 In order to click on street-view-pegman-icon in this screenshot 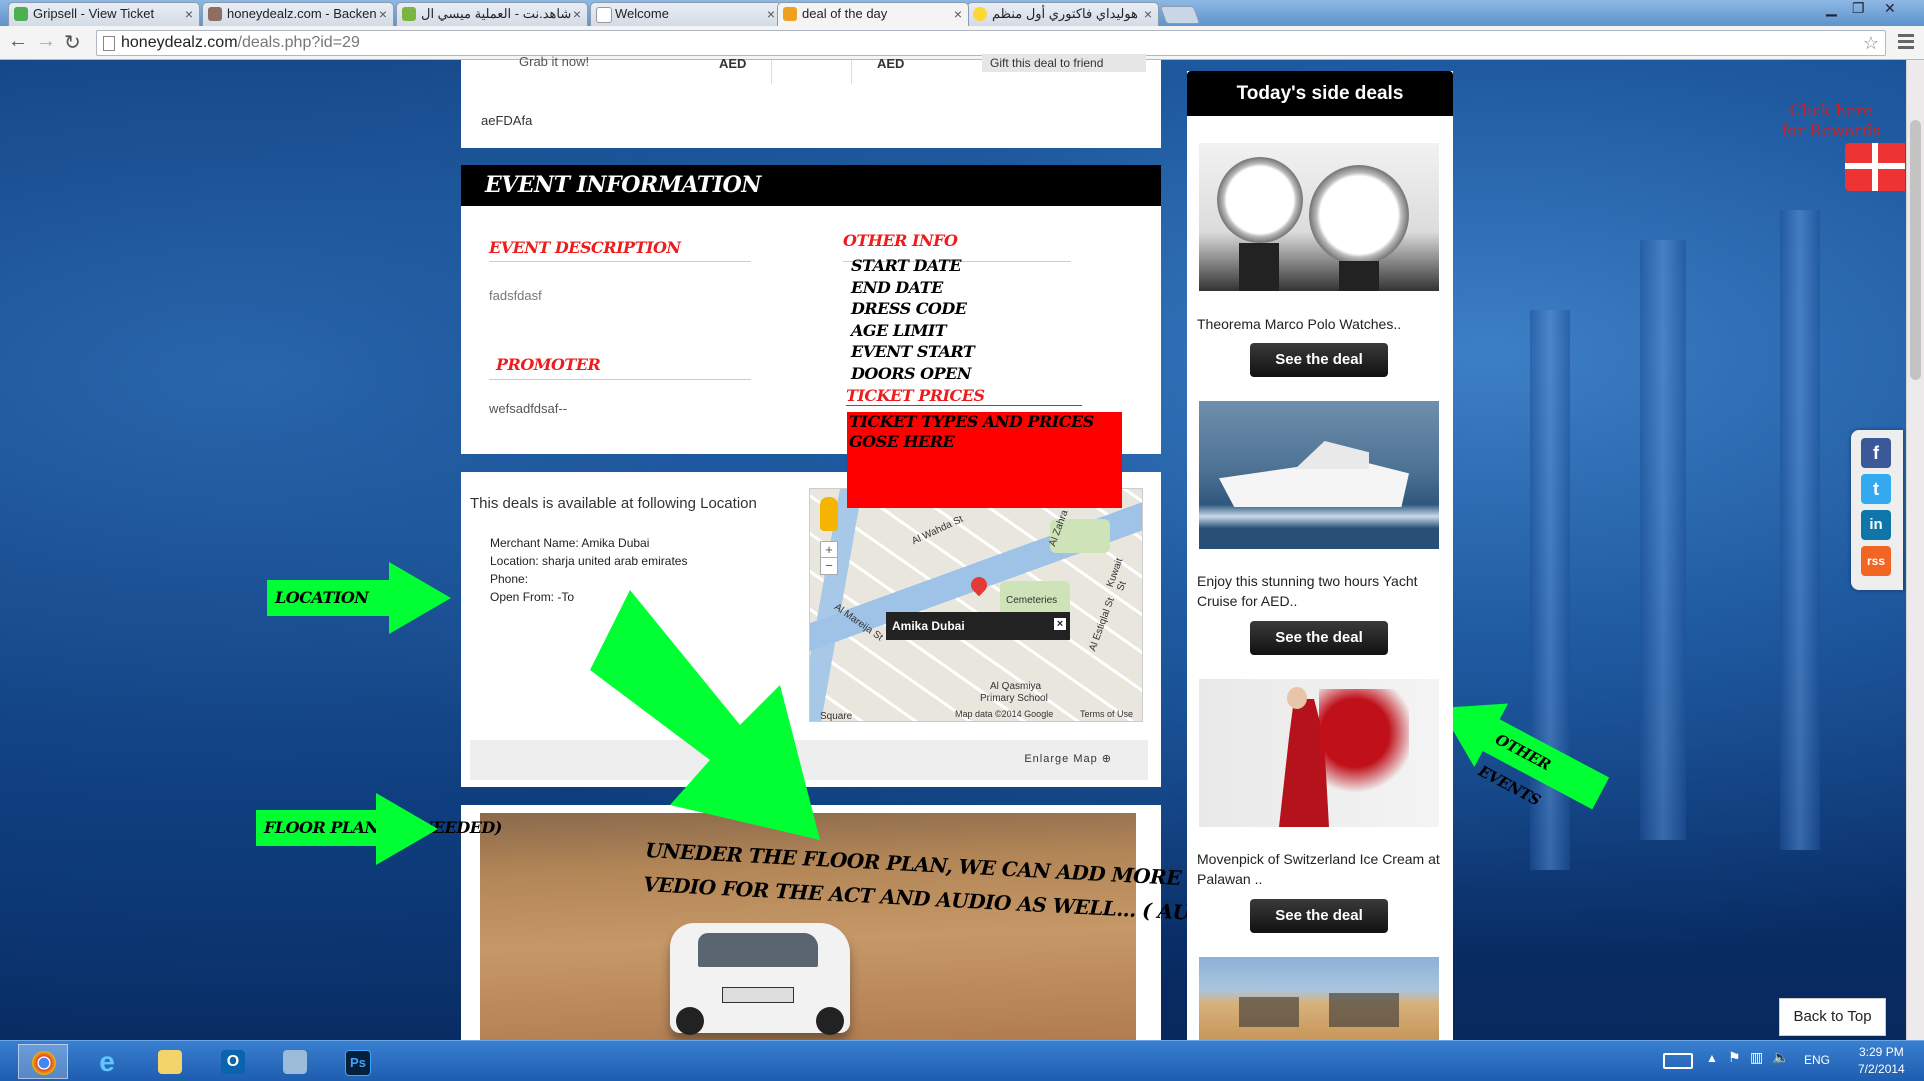, I will do `click(829, 514)`.